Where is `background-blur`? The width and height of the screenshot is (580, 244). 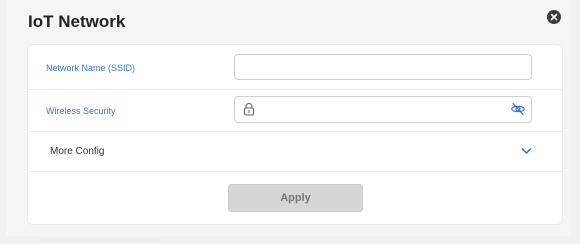
background-blur is located at coordinates (100, 240).